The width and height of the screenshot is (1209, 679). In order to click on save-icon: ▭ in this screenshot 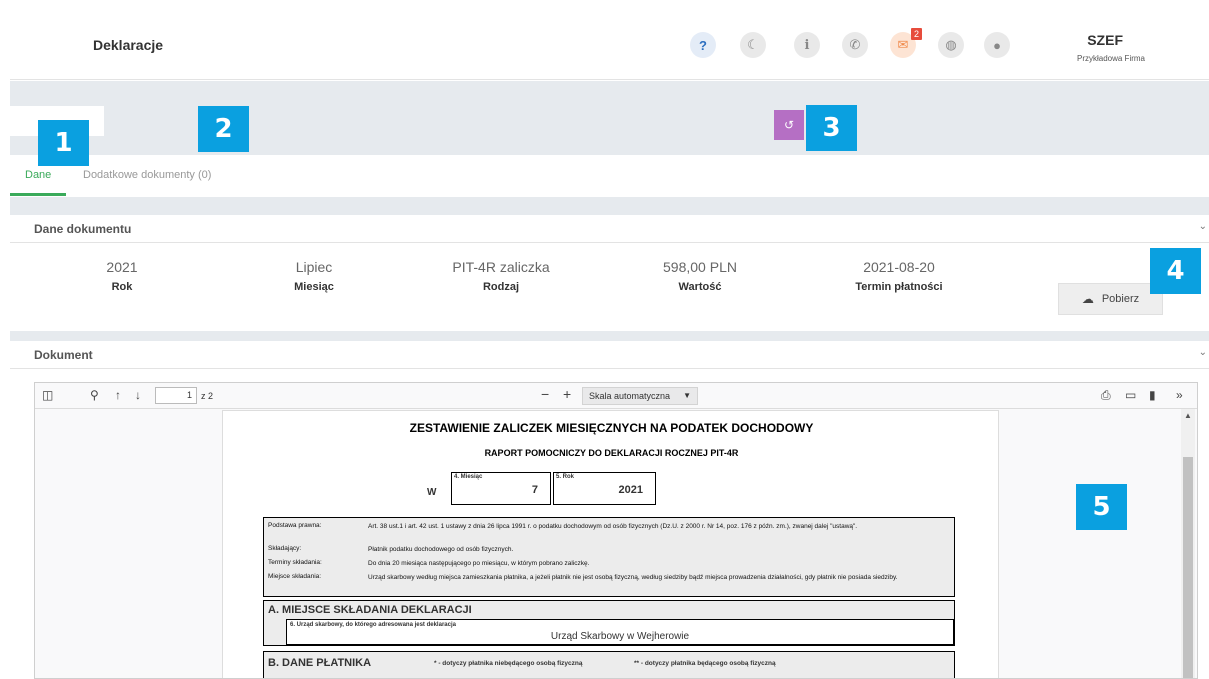, I will do `click(1130, 395)`.